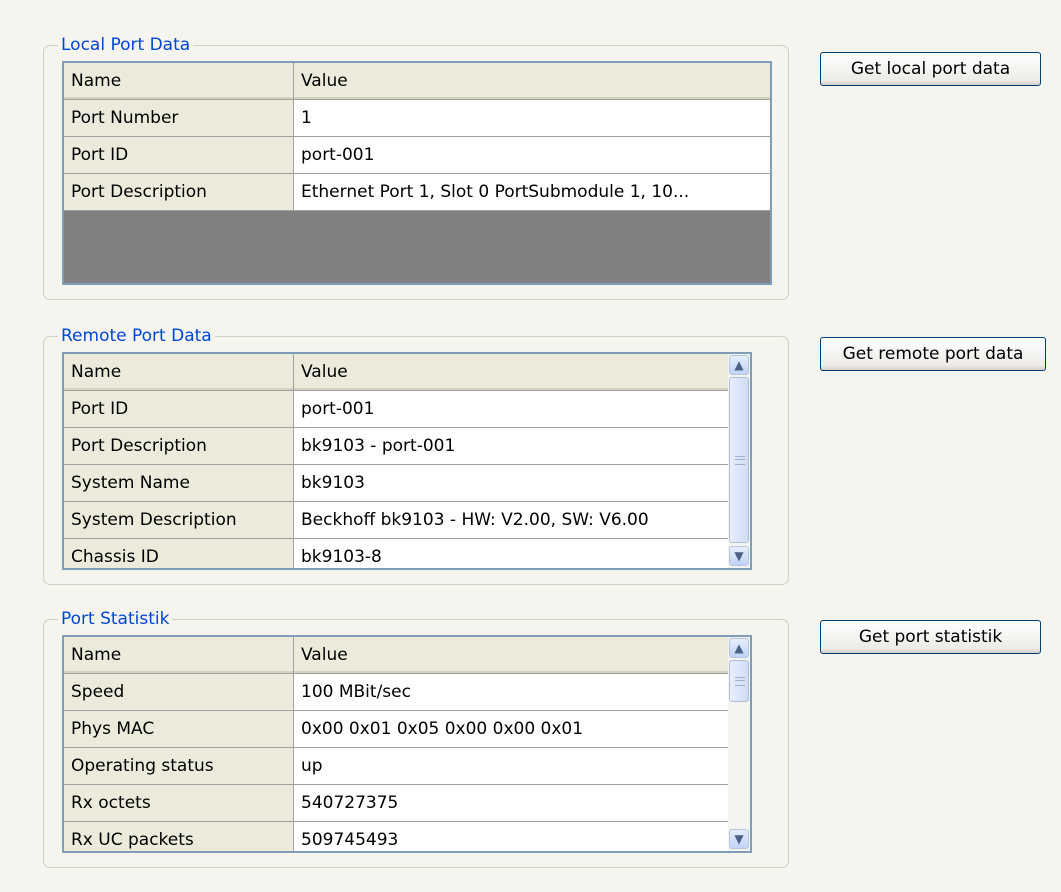 The height and width of the screenshot is (892, 1061). Describe the element at coordinates (179, 729) in the screenshot. I see `row-name-cell: Phys MAC` at that location.